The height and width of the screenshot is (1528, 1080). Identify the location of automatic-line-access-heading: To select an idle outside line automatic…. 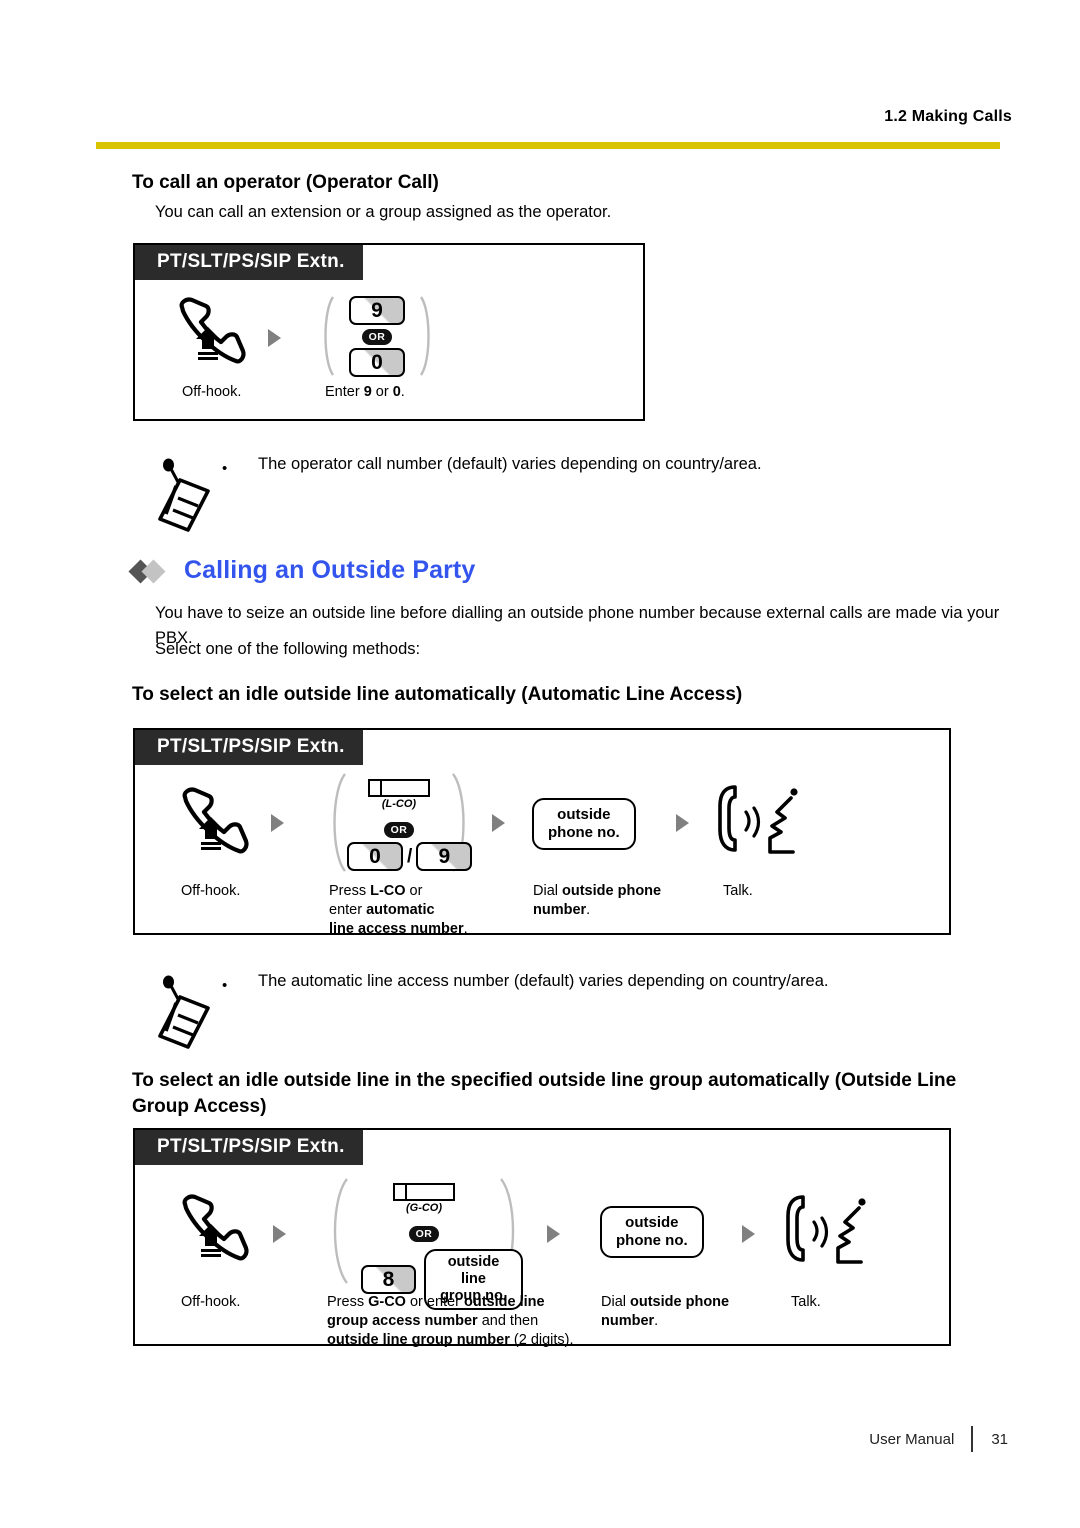
(437, 694).